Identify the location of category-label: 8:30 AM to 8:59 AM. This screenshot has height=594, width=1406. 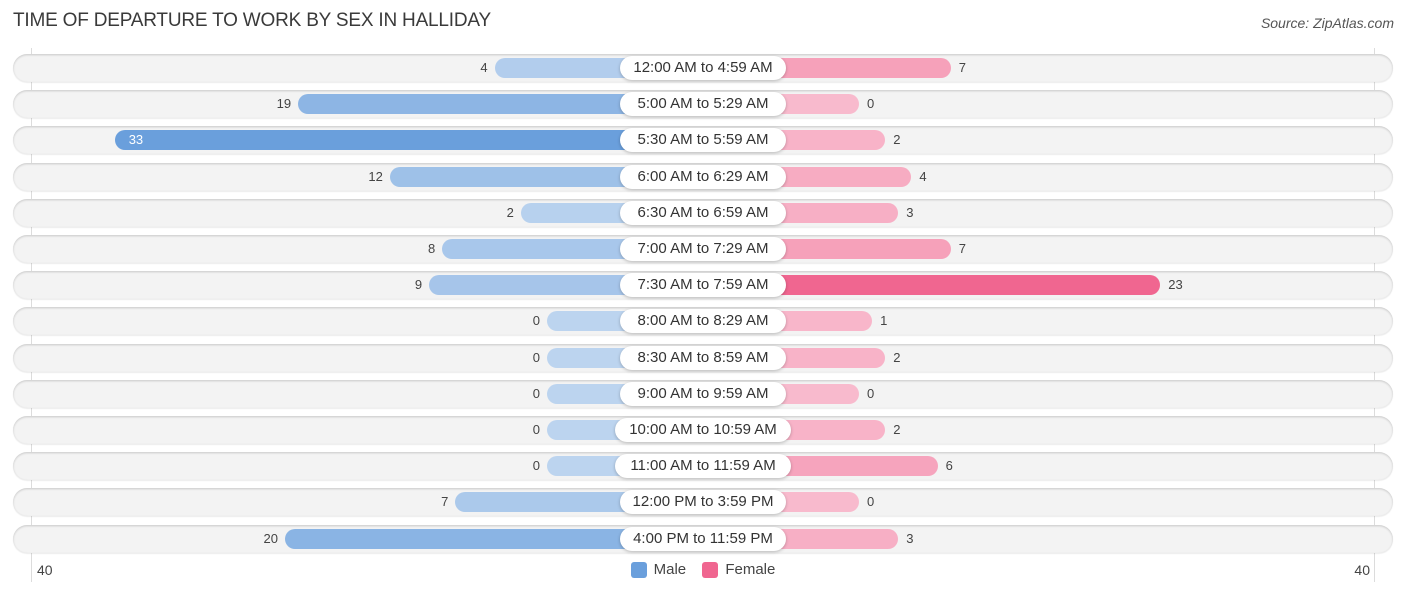
(703, 357).